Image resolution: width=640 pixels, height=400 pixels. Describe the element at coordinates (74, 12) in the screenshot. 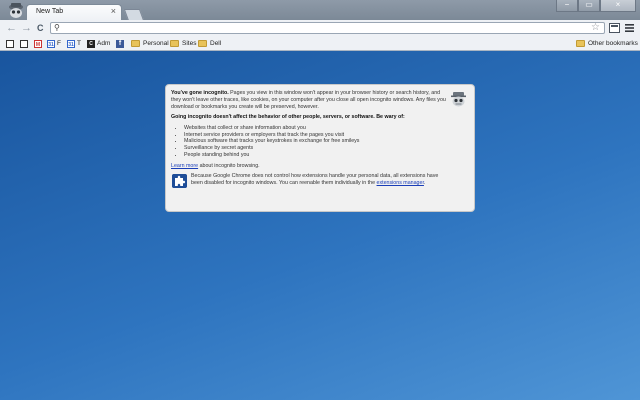

I see `tab-new-tab: New Tab ×` at that location.